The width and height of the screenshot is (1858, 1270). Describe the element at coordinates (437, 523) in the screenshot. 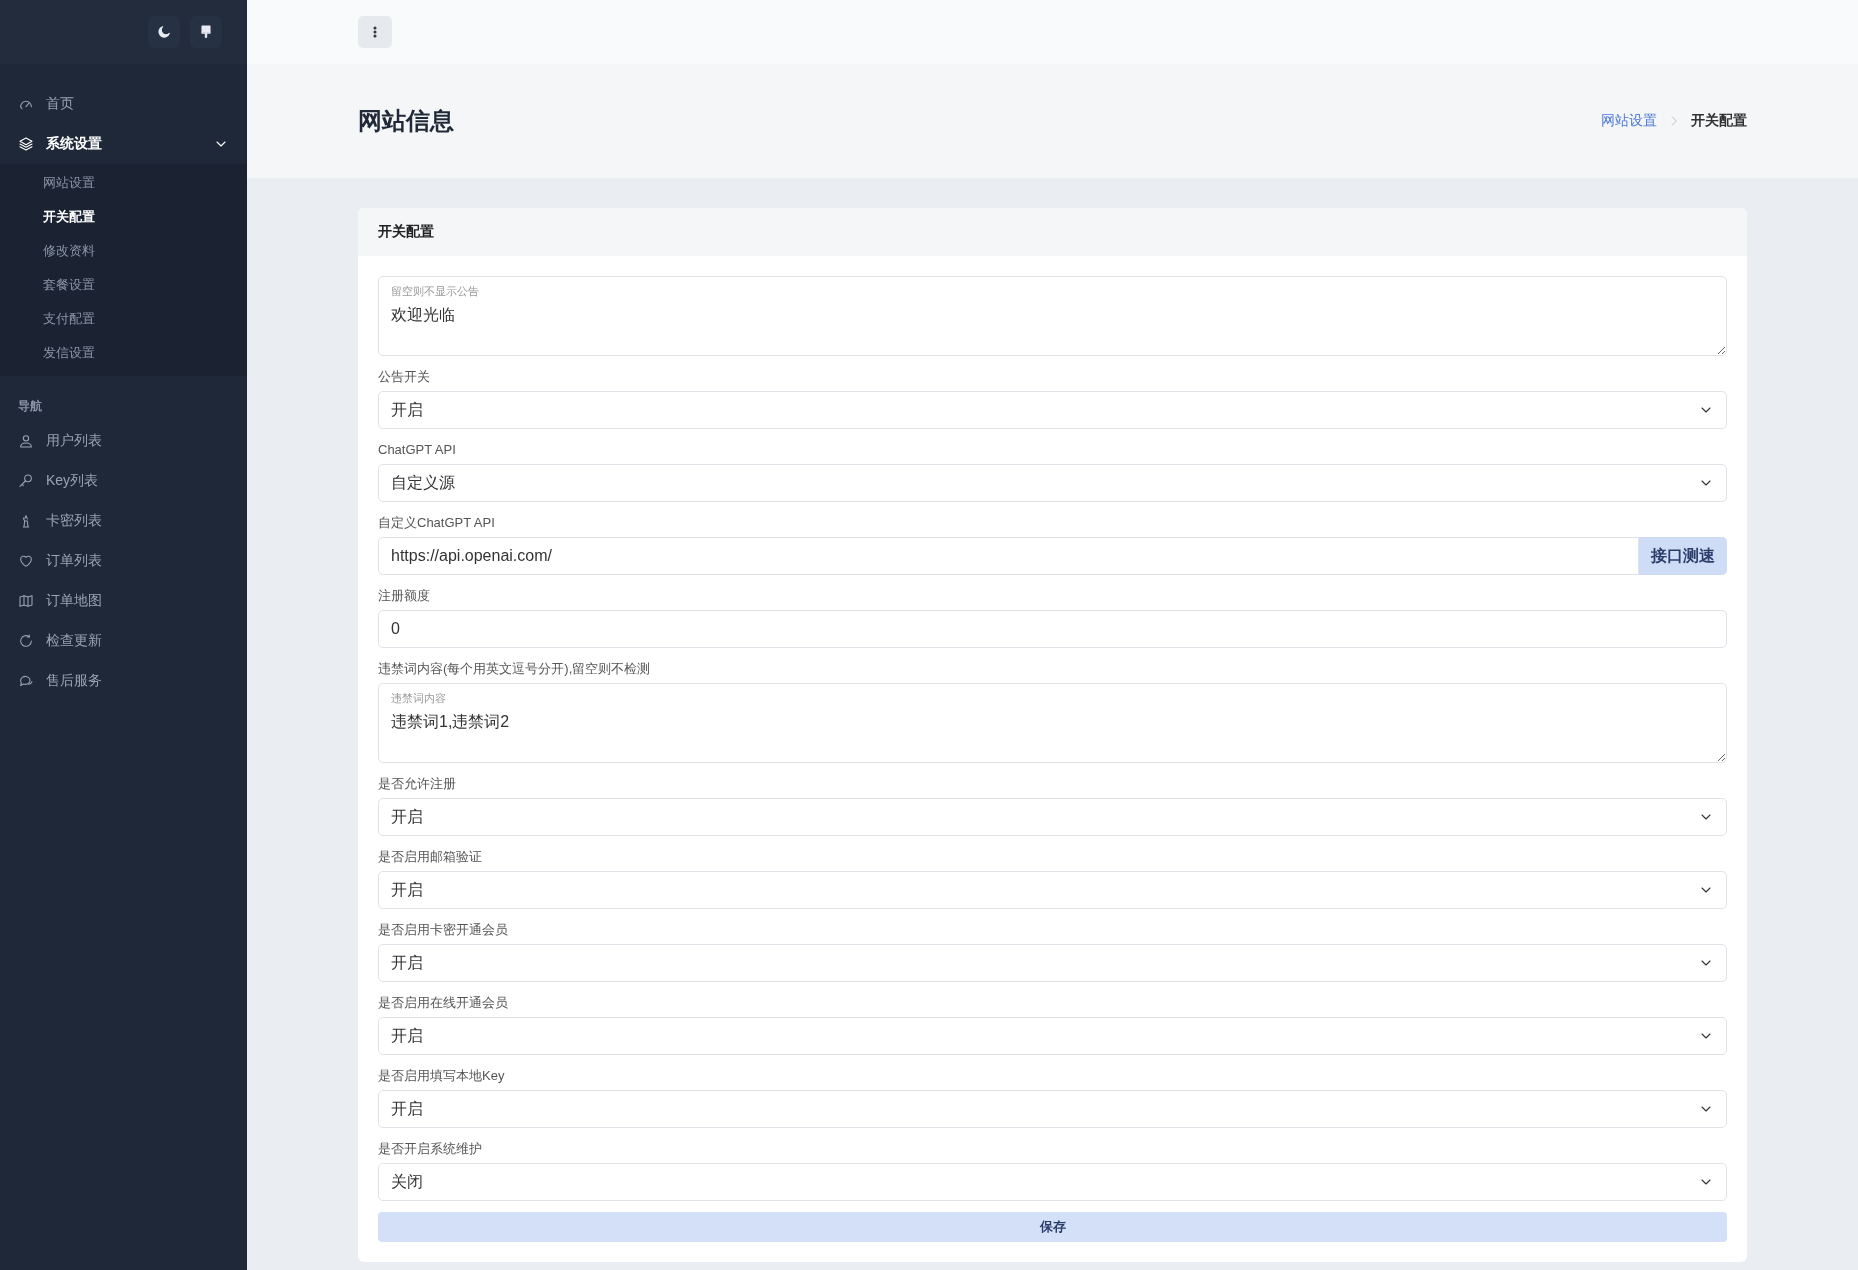

I see `field-label: 自定义ChatGPT API` at that location.